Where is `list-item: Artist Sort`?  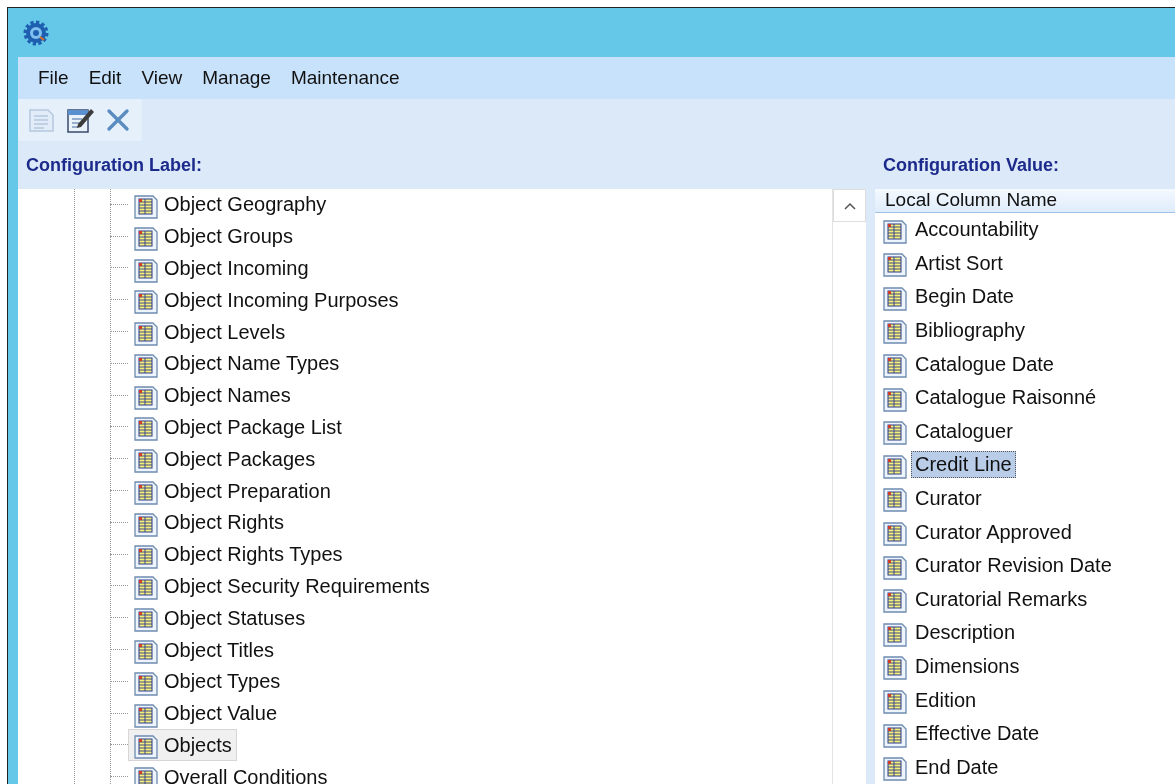 list-item: Artist Sort is located at coordinates (943, 263).